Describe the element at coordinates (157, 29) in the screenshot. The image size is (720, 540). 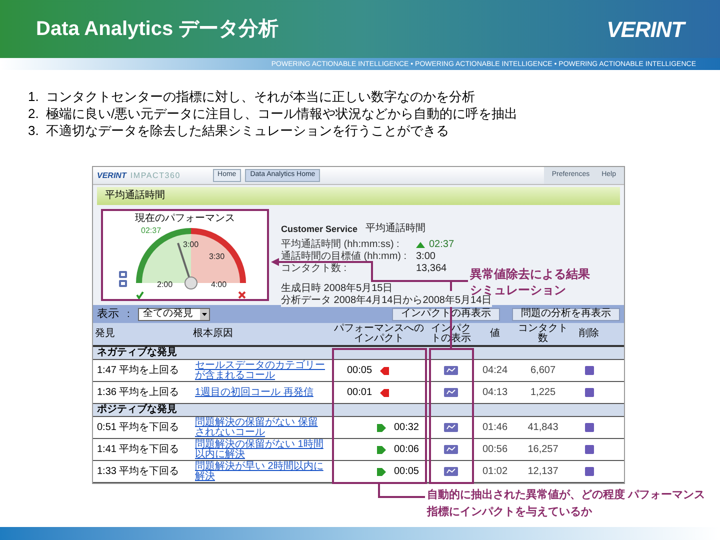
I see `slide-title: Data Analytics データ分析` at that location.